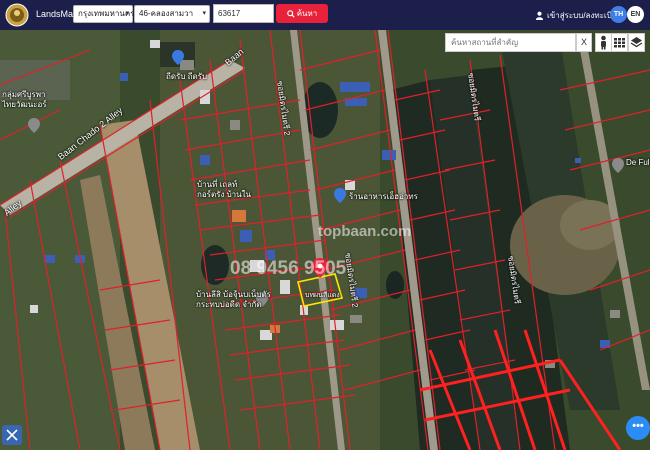 Image resolution: width=650 pixels, height=450 pixels. Describe the element at coordinates (17, 15) in the screenshot. I see `landsmaps-logo` at that location.